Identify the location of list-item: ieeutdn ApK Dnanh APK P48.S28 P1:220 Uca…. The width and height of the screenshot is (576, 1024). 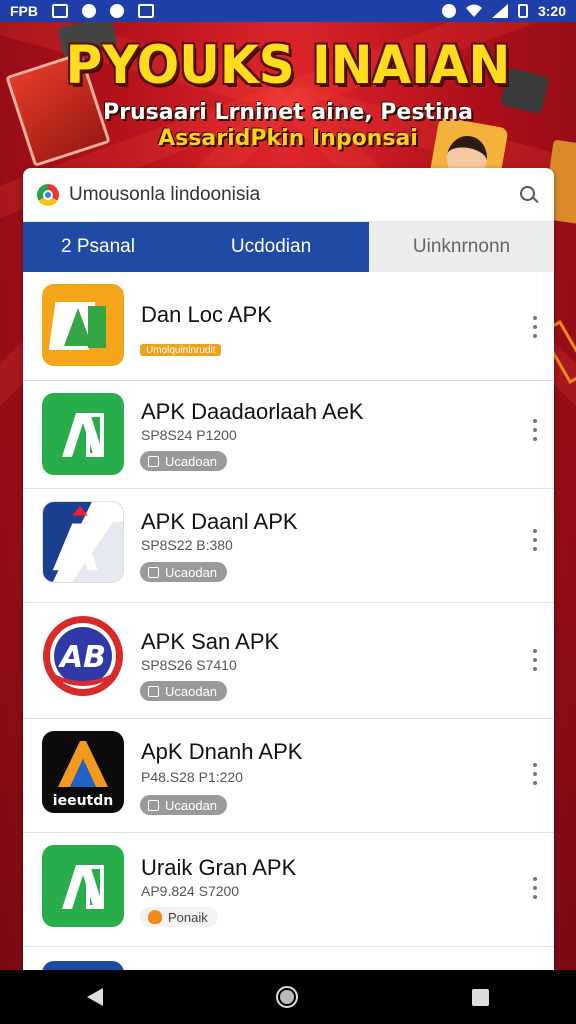
(288, 776).